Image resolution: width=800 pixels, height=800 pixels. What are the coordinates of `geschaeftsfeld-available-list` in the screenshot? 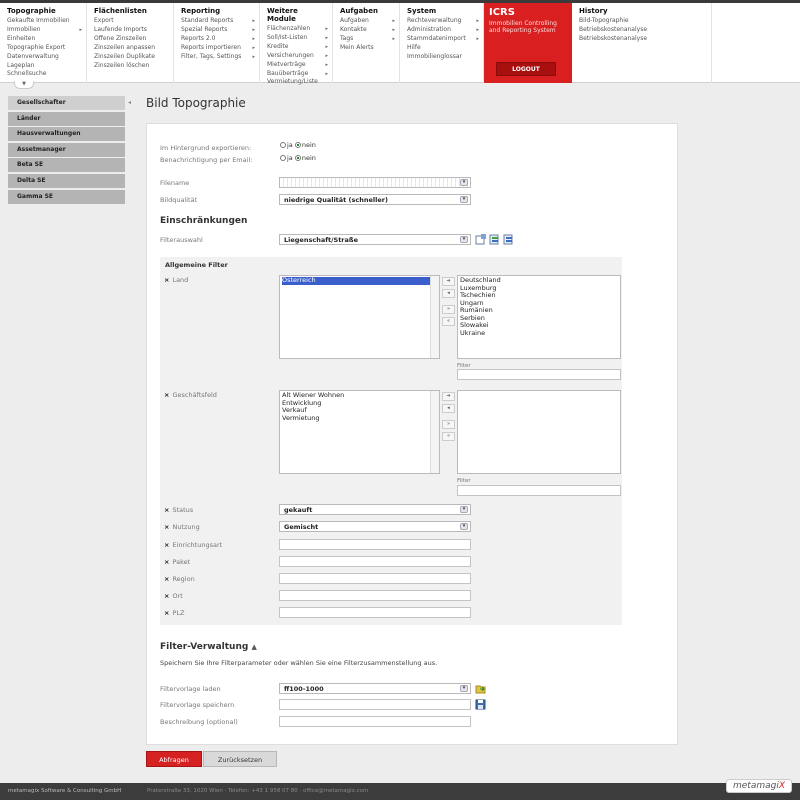 It's located at (539, 432).